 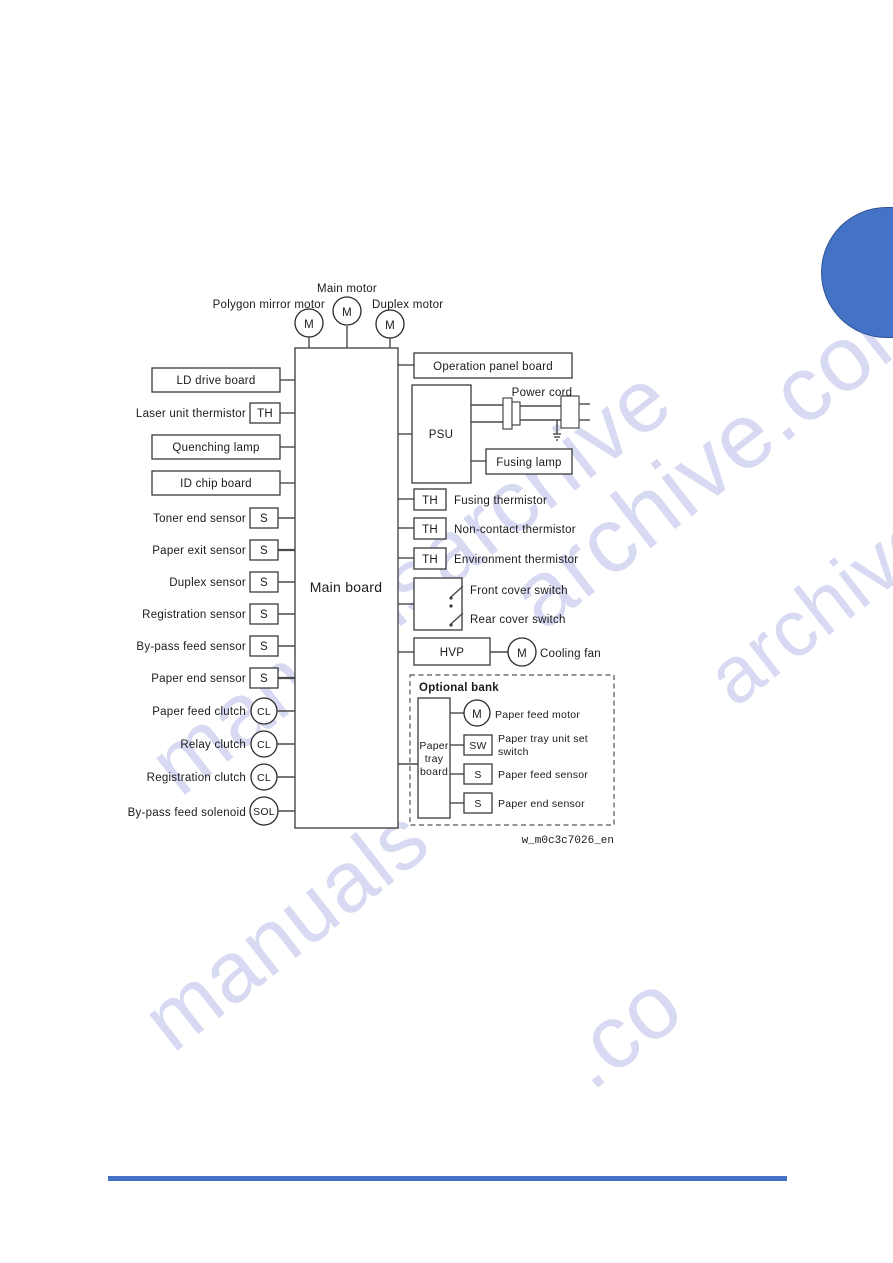 What do you see at coordinates (434, 772) in the screenshot?
I see `paper-tray-board-label: board` at bounding box center [434, 772].